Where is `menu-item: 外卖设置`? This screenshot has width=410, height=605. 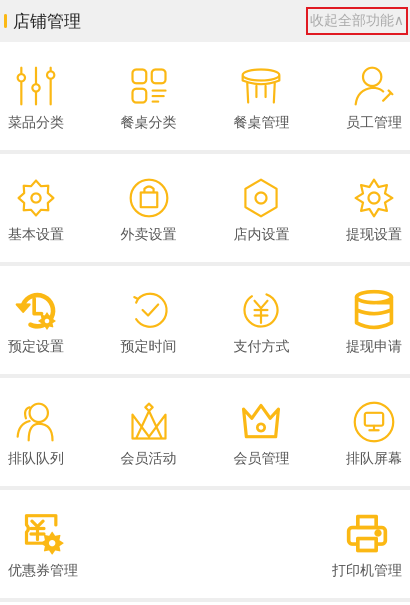 menu-item: 外卖设置 is located at coordinates (148, 211).